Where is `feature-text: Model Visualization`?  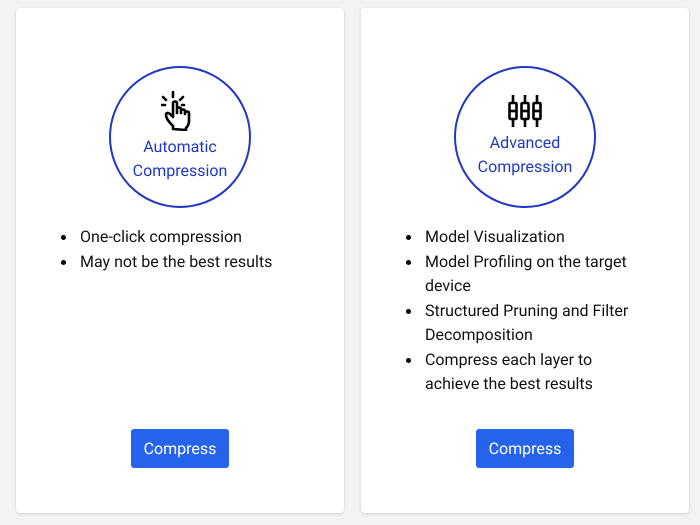
feature-text: Model Visualization is located at coordinates (495, 237).